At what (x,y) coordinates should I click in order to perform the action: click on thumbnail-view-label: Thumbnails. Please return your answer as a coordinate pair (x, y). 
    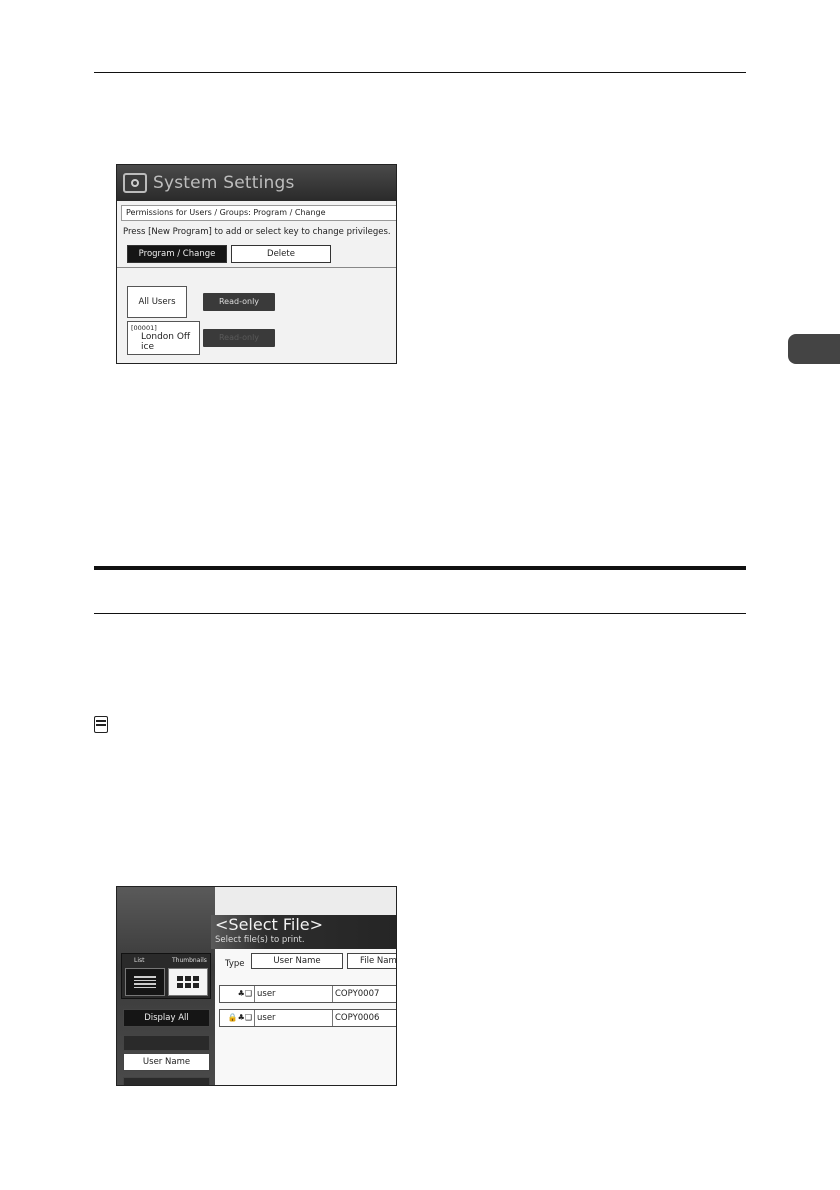
    Looking at the image, I should click on (189, 960).